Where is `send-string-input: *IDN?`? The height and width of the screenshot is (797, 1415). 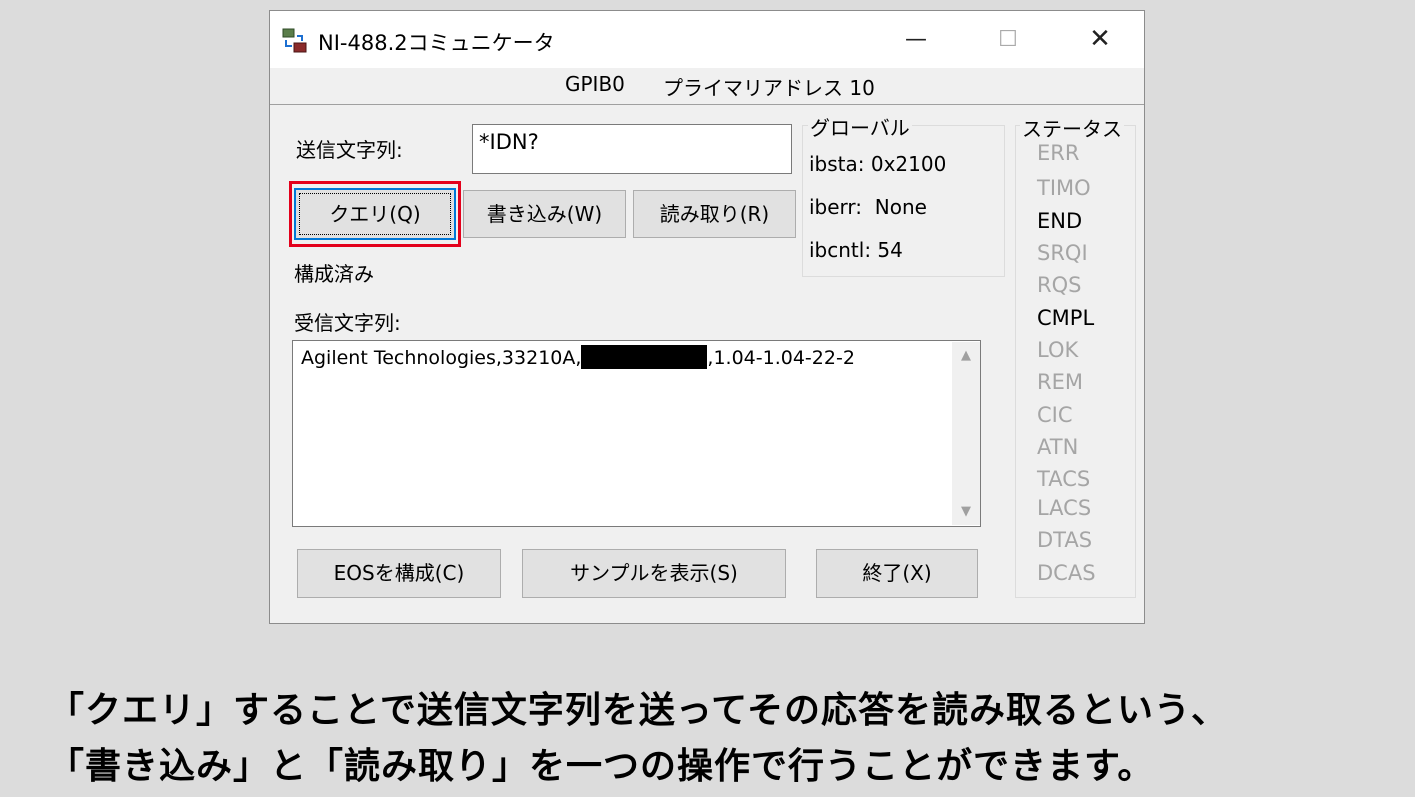 send-string-input: *IDN? is located at coordinates (632, 149).